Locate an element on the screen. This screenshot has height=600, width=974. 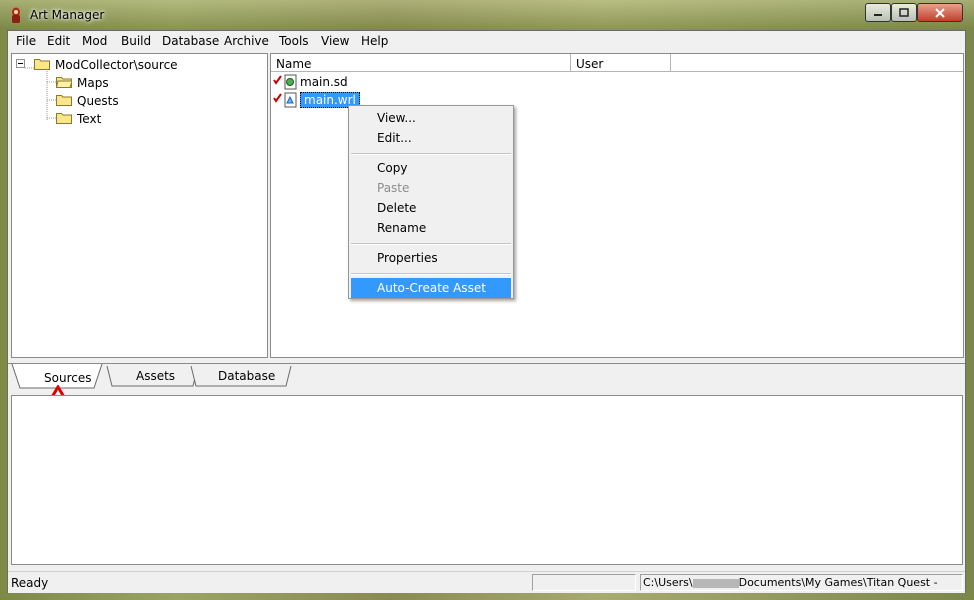
minimize-button is located at coordinates (878, 12).